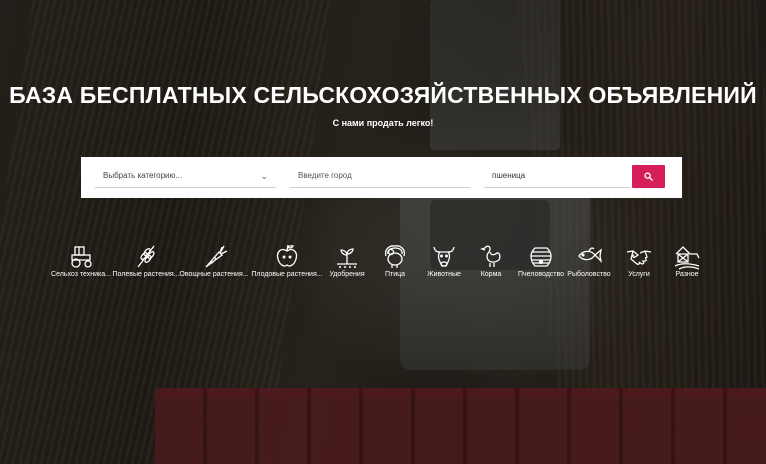  What do you see at coordinates (541, 274) in the screenshot?
I see `category-label: Пчеловодство` at bounding box center [541, 274].